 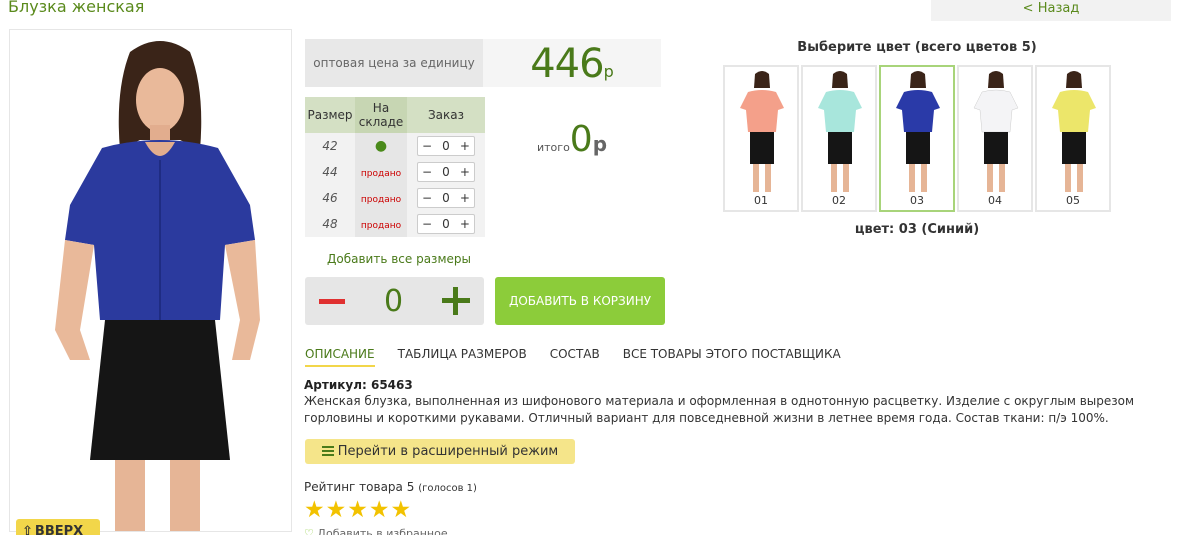 I want to click on size-cell: 42, so click(x=330, y=146).